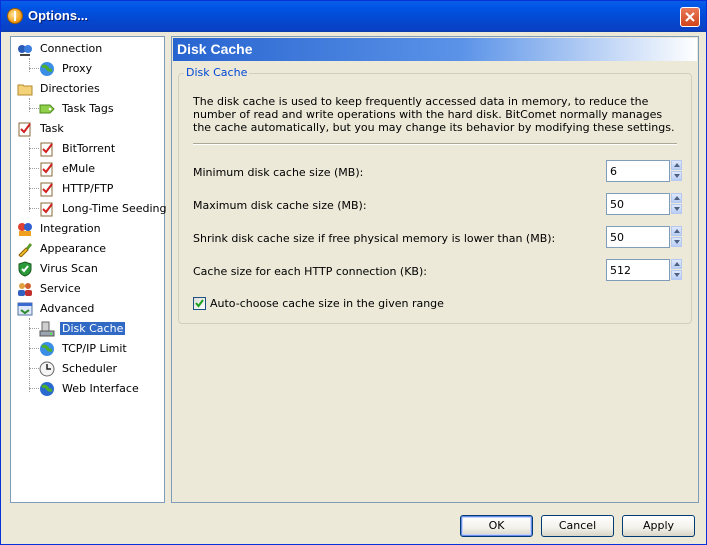 The width and height of the screenshot is (707, 545). I want to click on min-cache-label: Minimum disk cache size (MB):, so click(278, 172).